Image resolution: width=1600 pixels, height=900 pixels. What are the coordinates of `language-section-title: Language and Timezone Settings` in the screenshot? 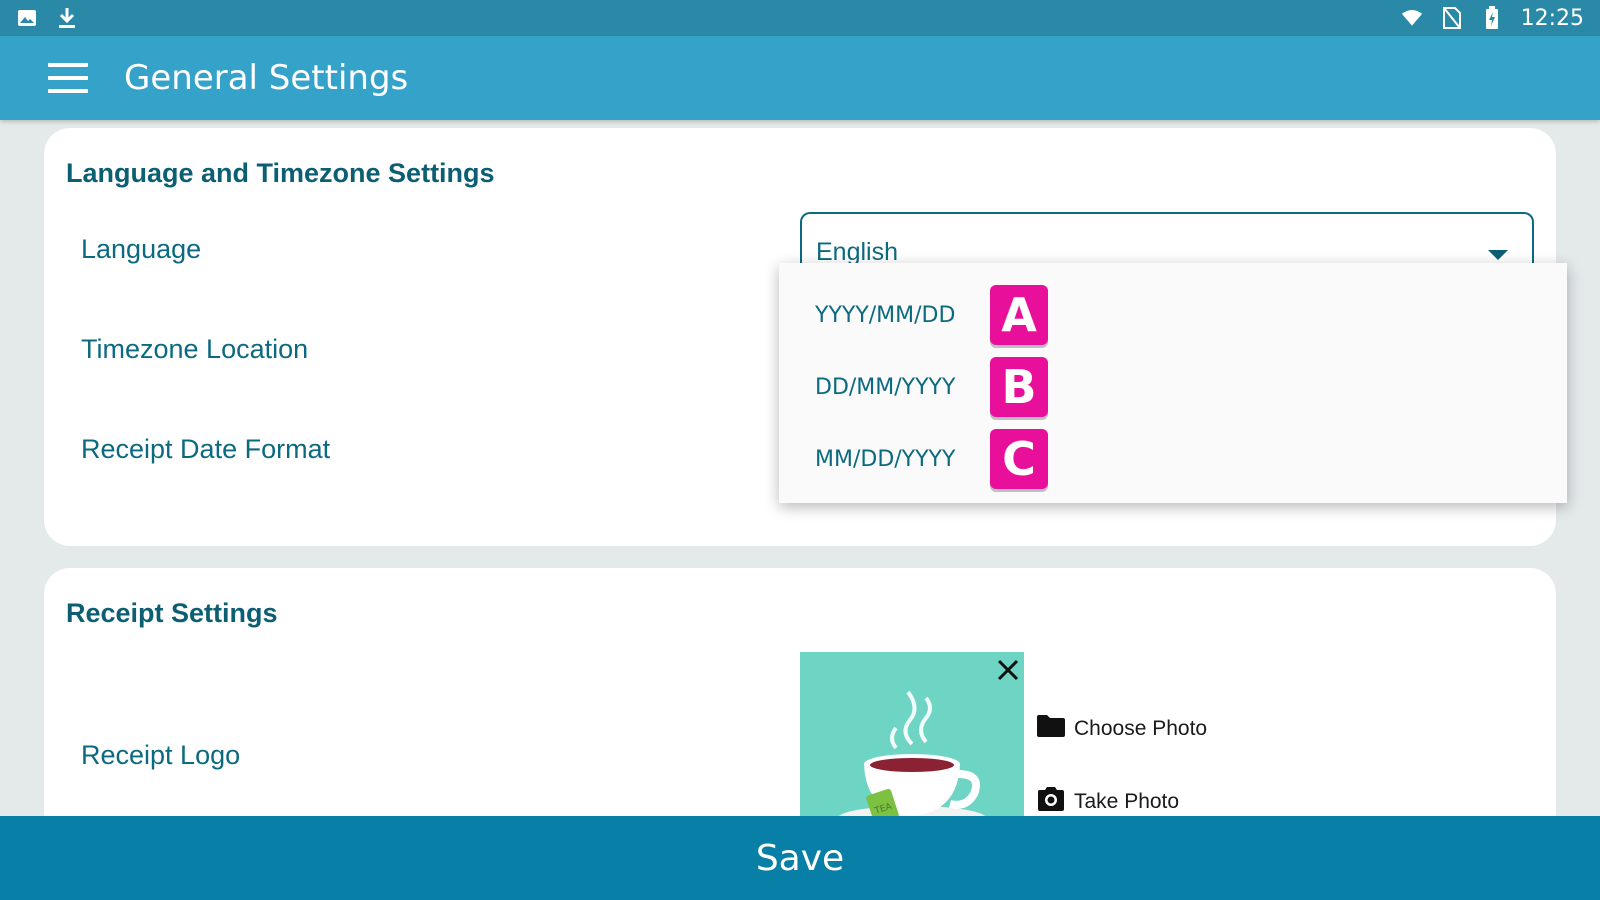 It's located at (280, 173).